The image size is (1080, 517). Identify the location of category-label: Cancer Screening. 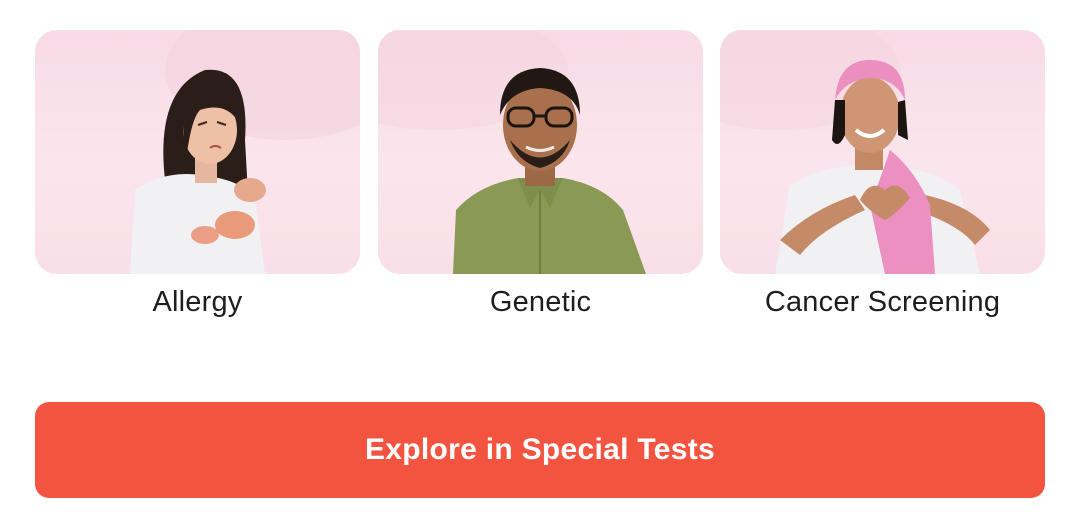
(882, 302).